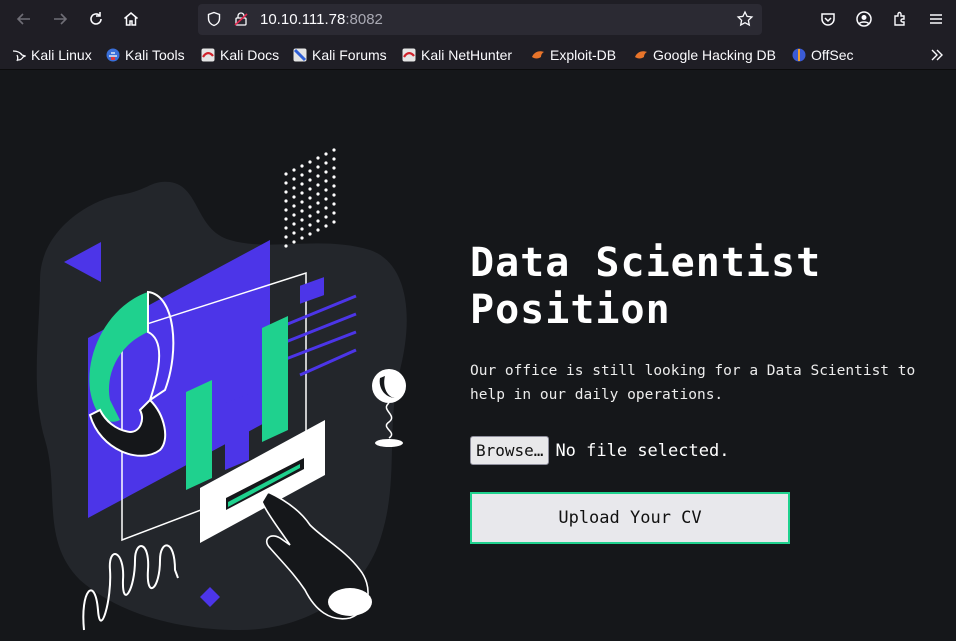 The width and height of the screenshot is (956, 641). Describe the element at coordinates (630, 518) in the screenshot. I see `upload-cv-button: Upload Your CV` at that location.